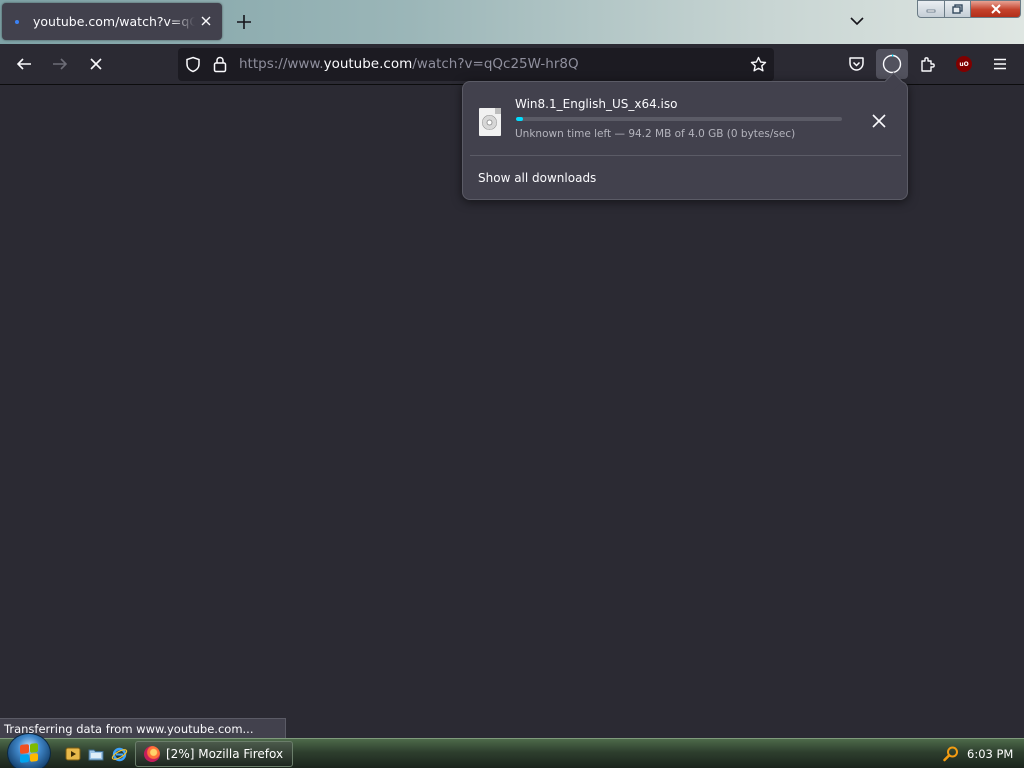  I want to click on minimize-button, so click(931, 9).